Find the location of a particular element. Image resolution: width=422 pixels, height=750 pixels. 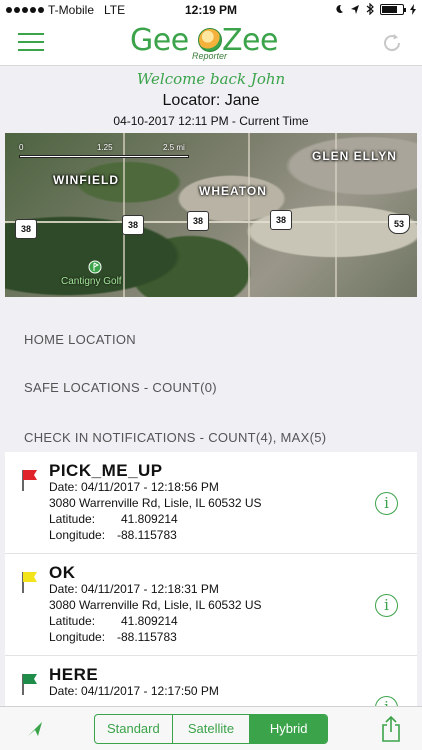

refresh-button is located at coordinates (392, 43).